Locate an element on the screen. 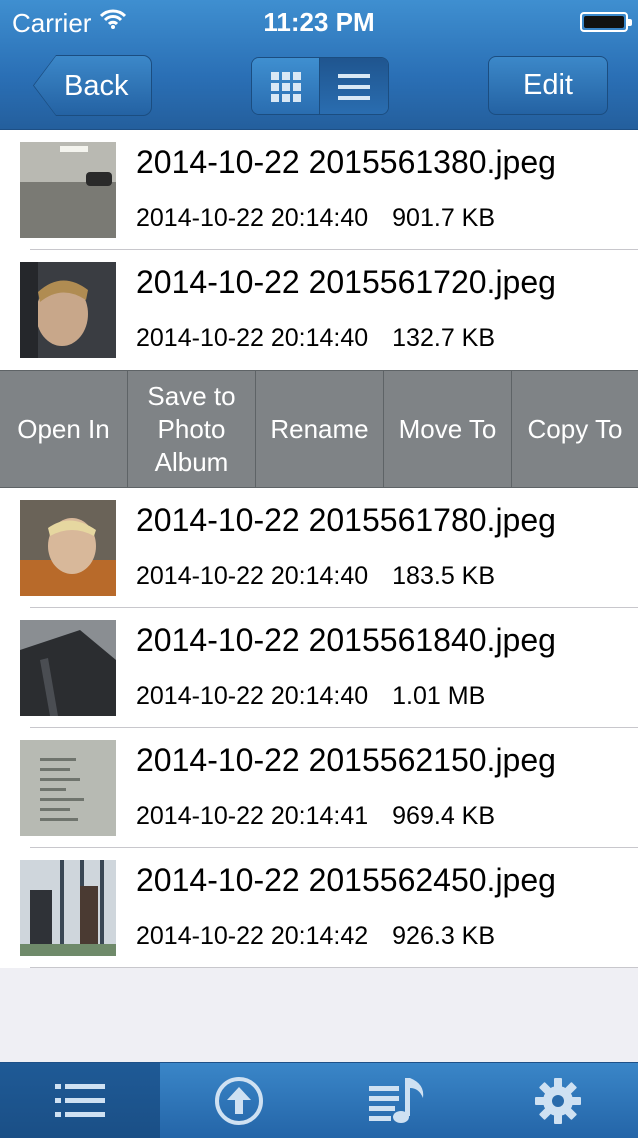 This screenshot has width=638, height=1138. back-button: Back is located at coordinates (92, 85).